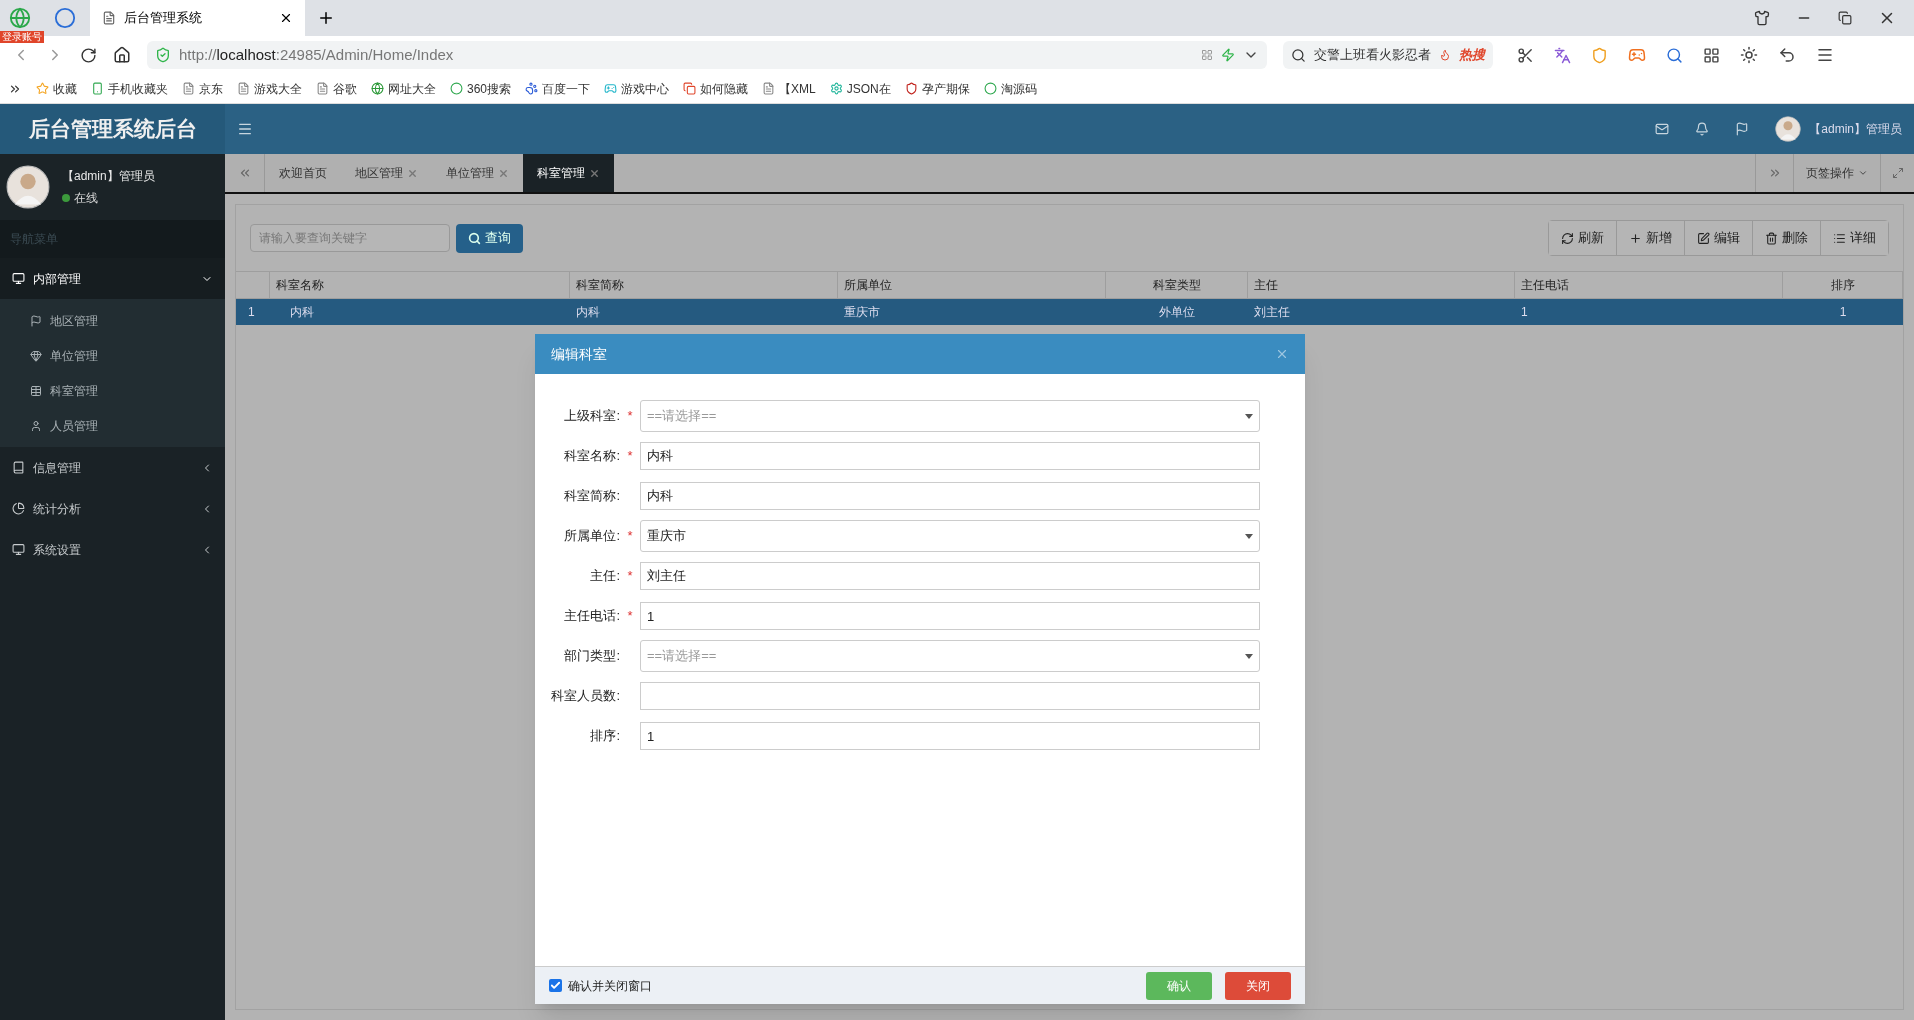 This screenshot has width=1914, height=1020. What do you see at coordinates (1836, 173) in the screenshot?
I see `tab-actions-menu: 页签操作` at bounding box center [1836, 173].